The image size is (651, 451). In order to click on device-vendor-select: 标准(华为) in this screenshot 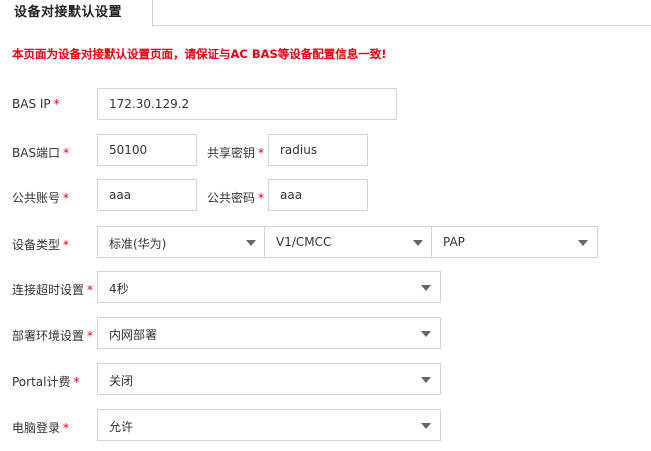, I will do `click(181, 242)`.